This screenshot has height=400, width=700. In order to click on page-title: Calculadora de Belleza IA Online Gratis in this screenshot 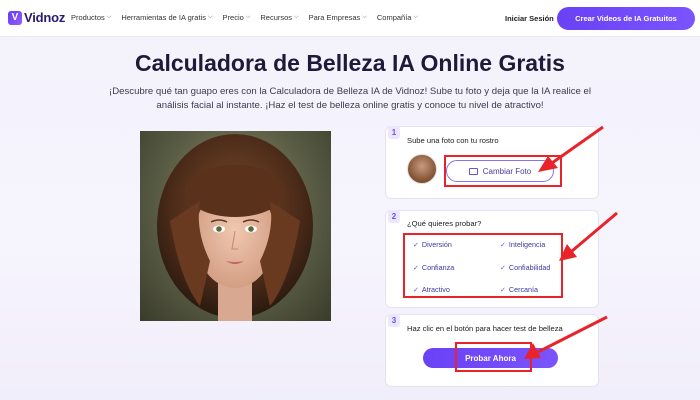, I will do `click(350, 63)`.